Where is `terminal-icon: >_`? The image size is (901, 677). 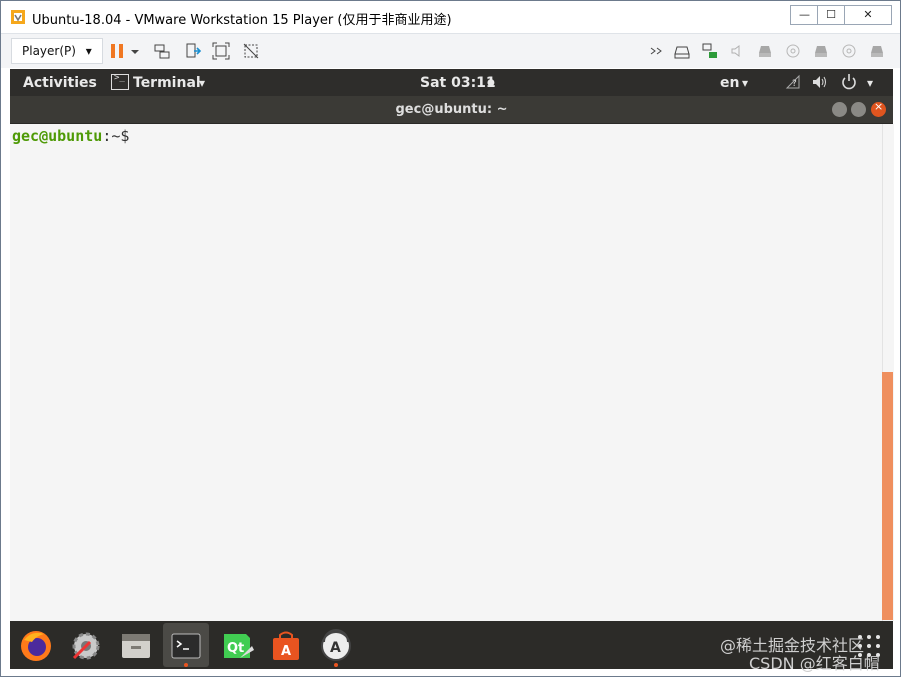 terminal-icon: >_ is located at coordinates (120, 81).